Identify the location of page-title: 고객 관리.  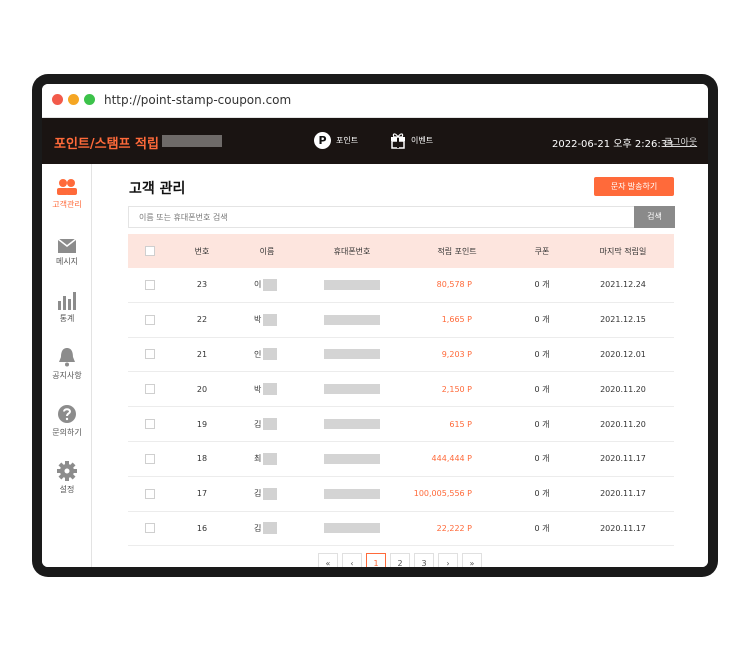
(157, 189).